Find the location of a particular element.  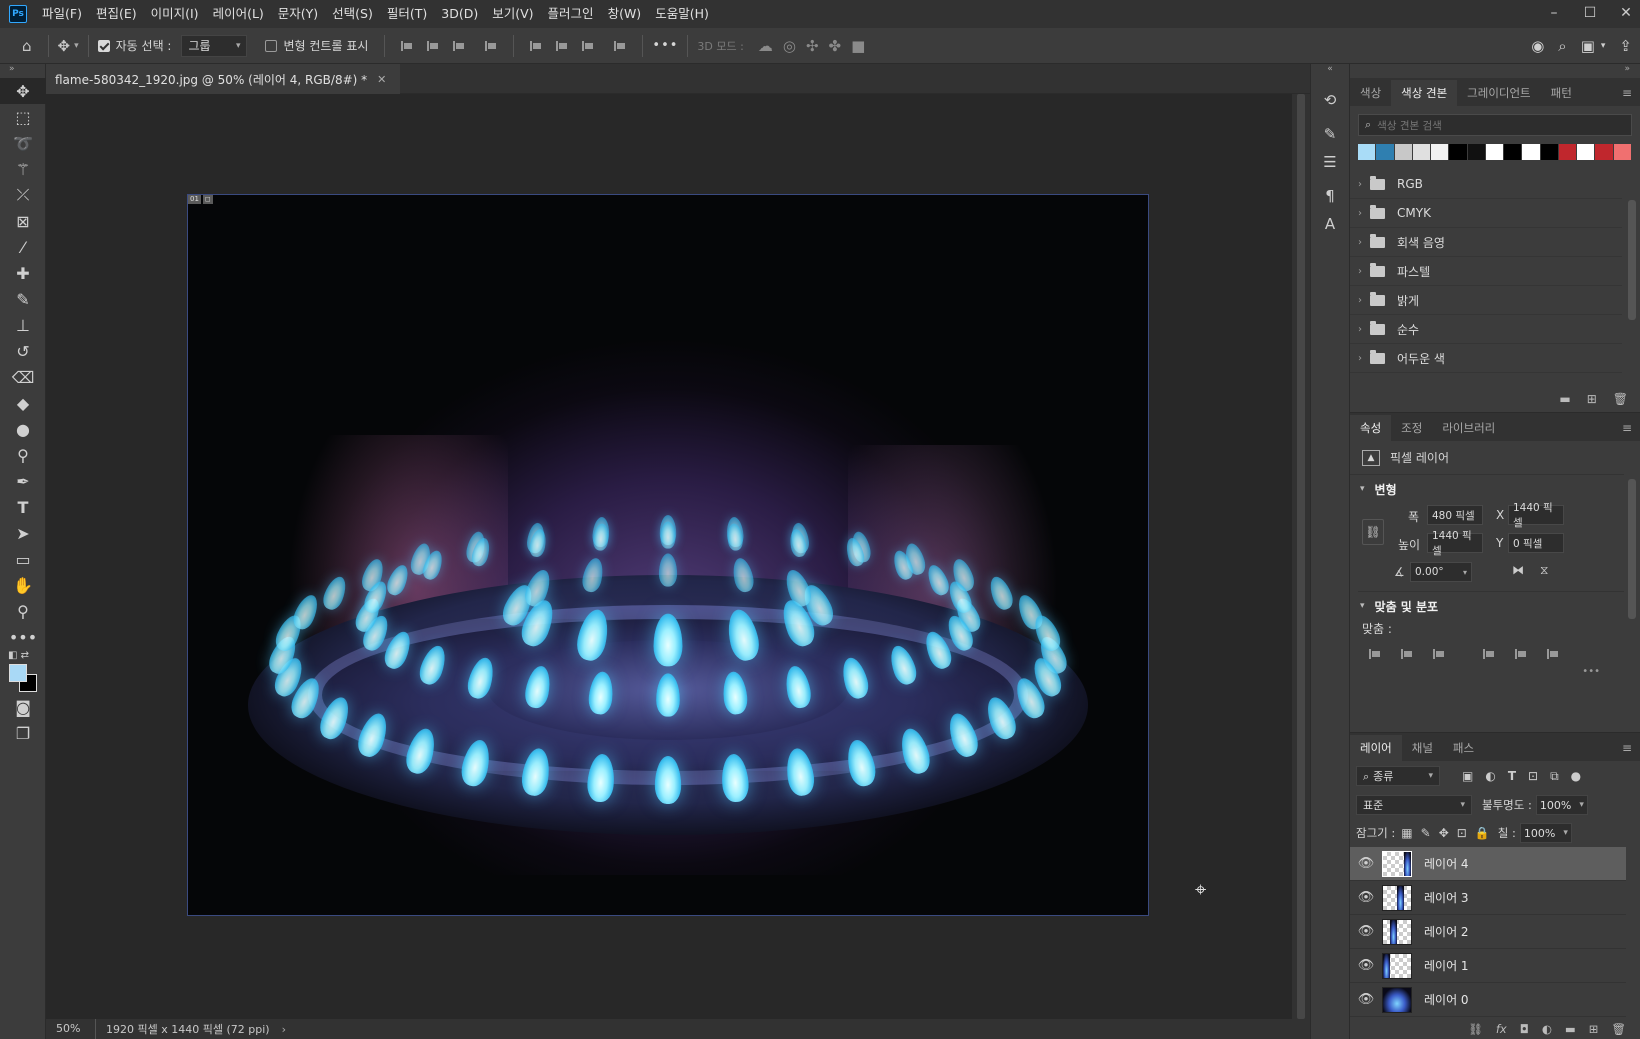

new-swatch-icon: ⊞ is located at coordinates (1592, 399).